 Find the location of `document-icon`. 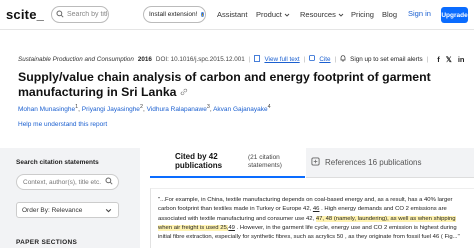

document-icon is located at coordinates (257, 59).